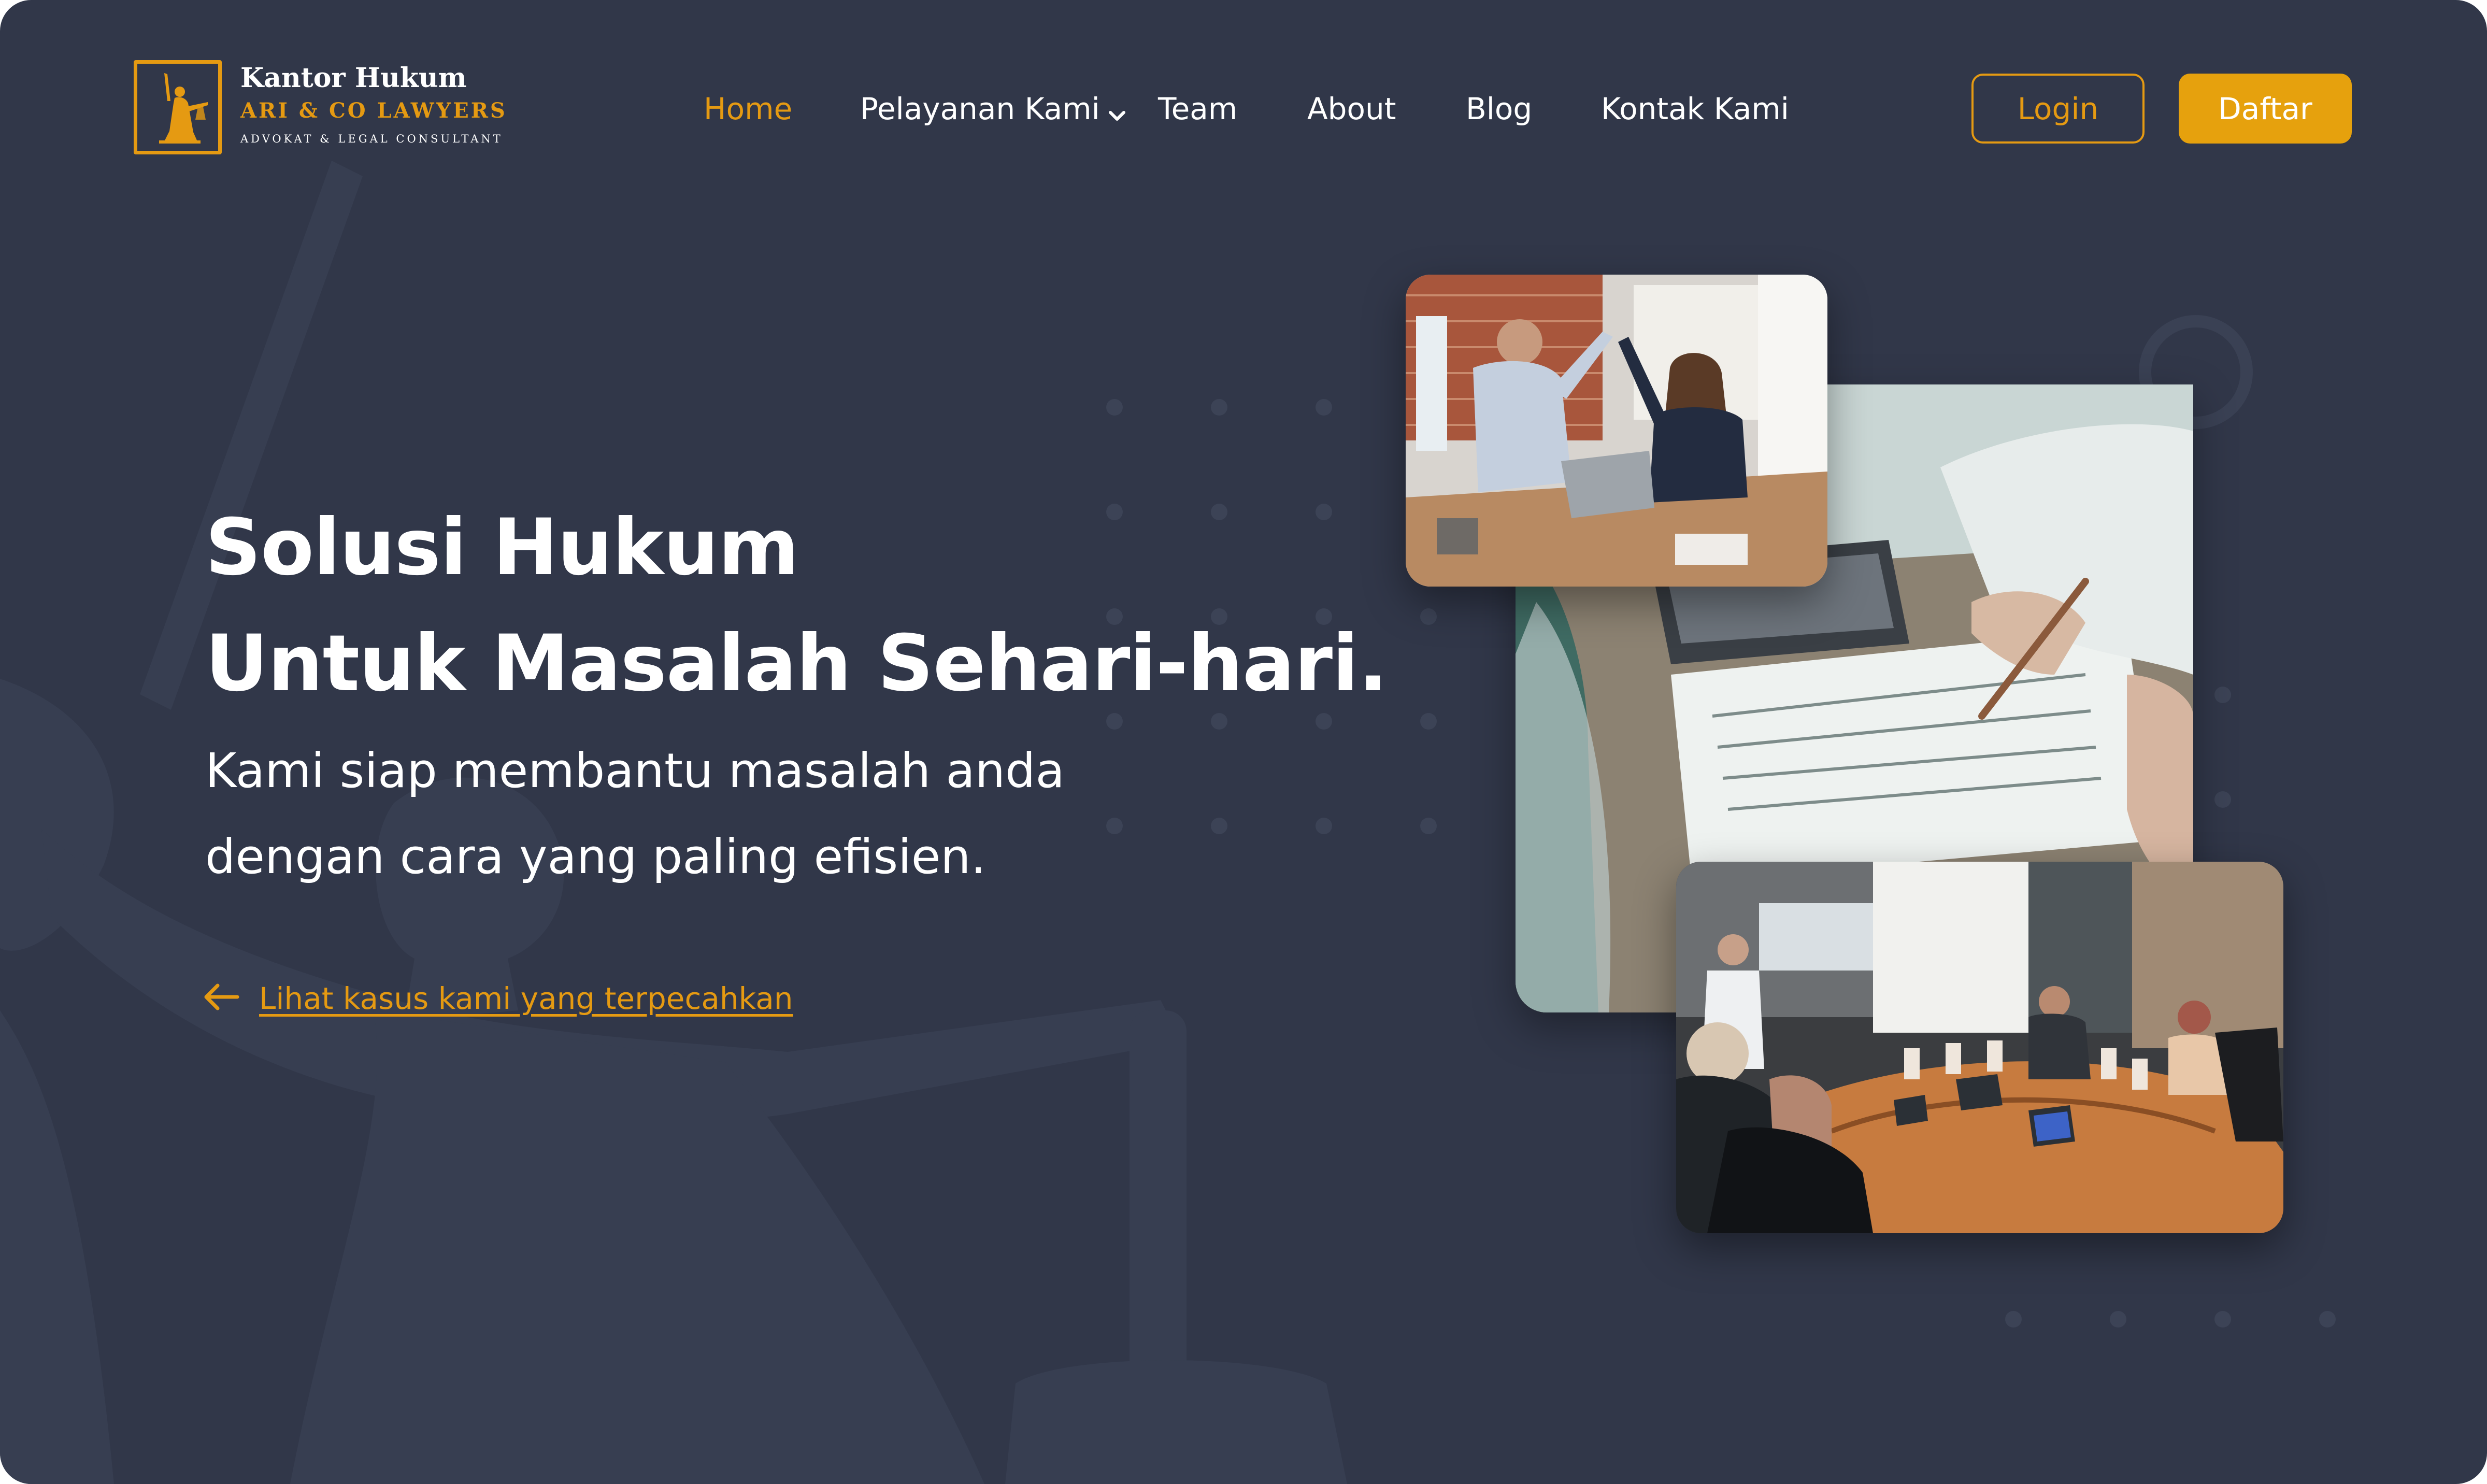 This screenshot has height=1484, width=2487. Describe the element at coordinates (373, 111) in the screenshot. I see `brand-line2: ARI & CO LAWYERS` at that location.